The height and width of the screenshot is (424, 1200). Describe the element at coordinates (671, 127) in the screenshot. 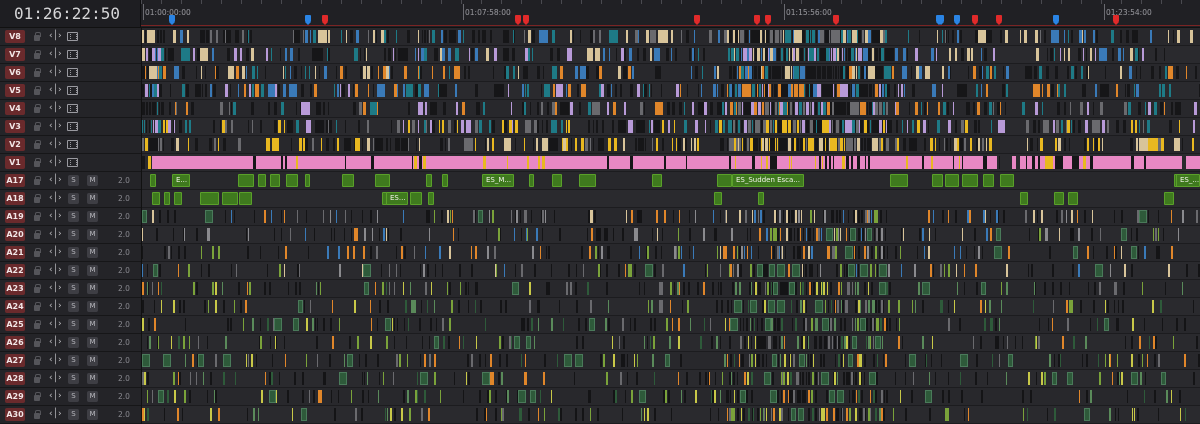

I see `track-lane-v3` at that location.